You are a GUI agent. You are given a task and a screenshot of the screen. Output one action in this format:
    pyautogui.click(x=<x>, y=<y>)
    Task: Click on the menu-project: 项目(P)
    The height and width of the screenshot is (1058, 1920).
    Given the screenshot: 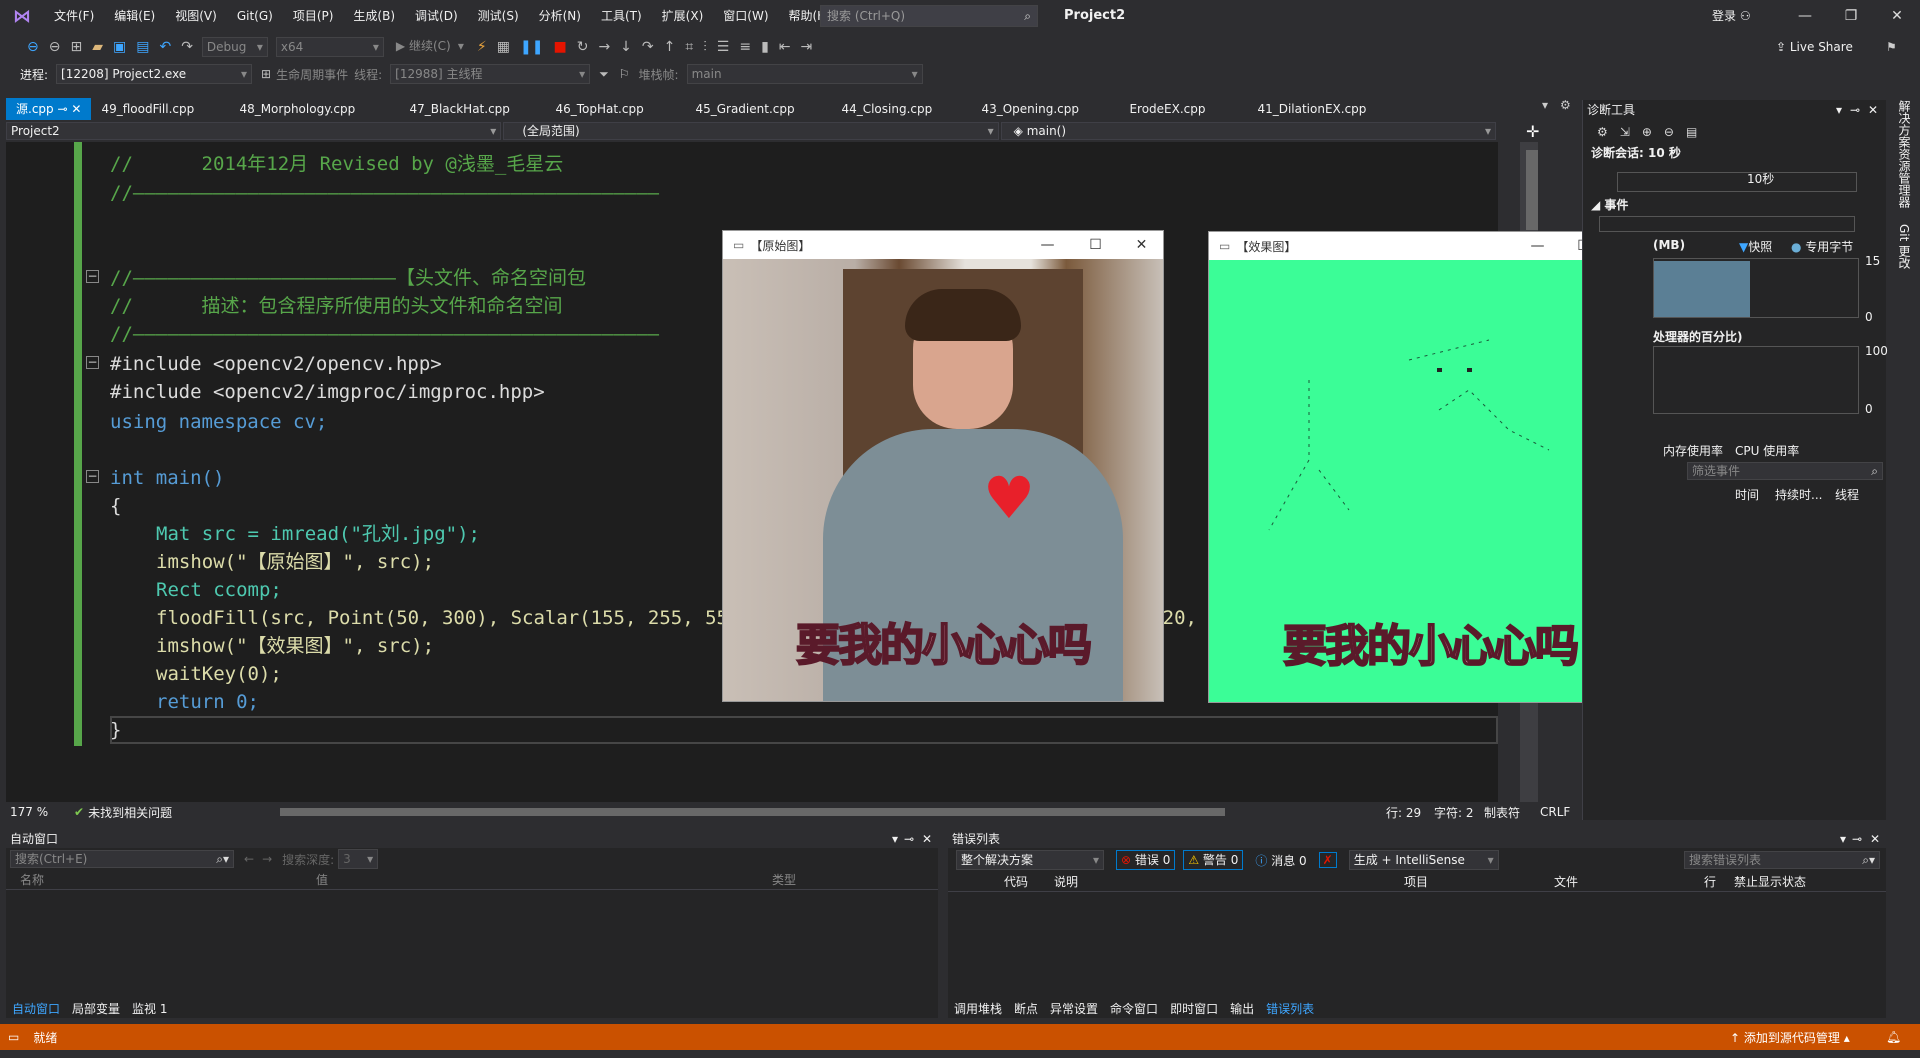 What is the action you would take?
    pyautogui.click(x=313, y=16)
    